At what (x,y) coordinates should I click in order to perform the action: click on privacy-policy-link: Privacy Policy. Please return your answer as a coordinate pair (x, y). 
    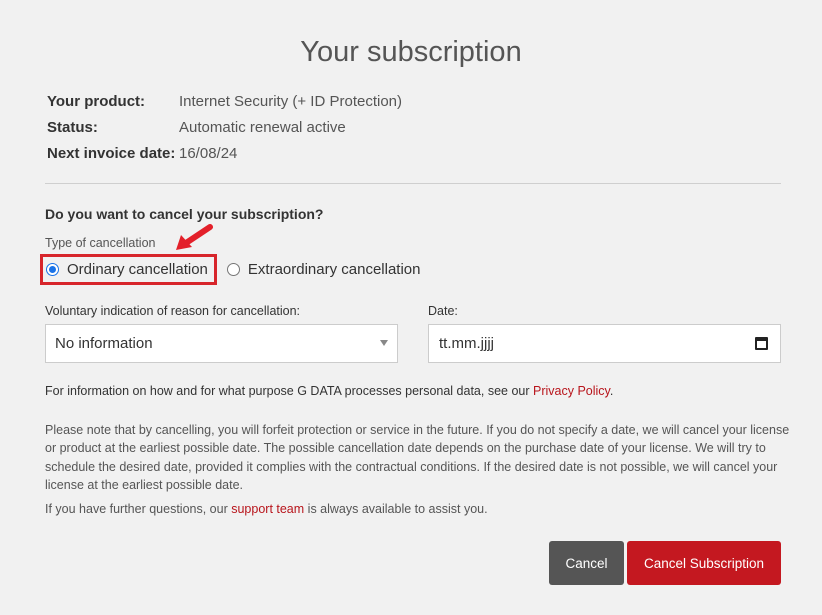
    Looking at the image, I should click on (571, 391).